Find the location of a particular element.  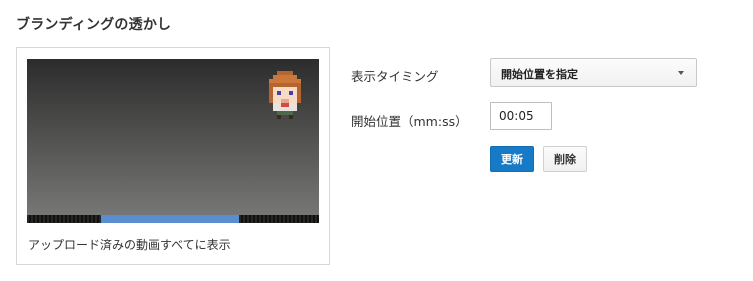

timing-select: 開始位置を指定 is located at coordinates (593, 72).